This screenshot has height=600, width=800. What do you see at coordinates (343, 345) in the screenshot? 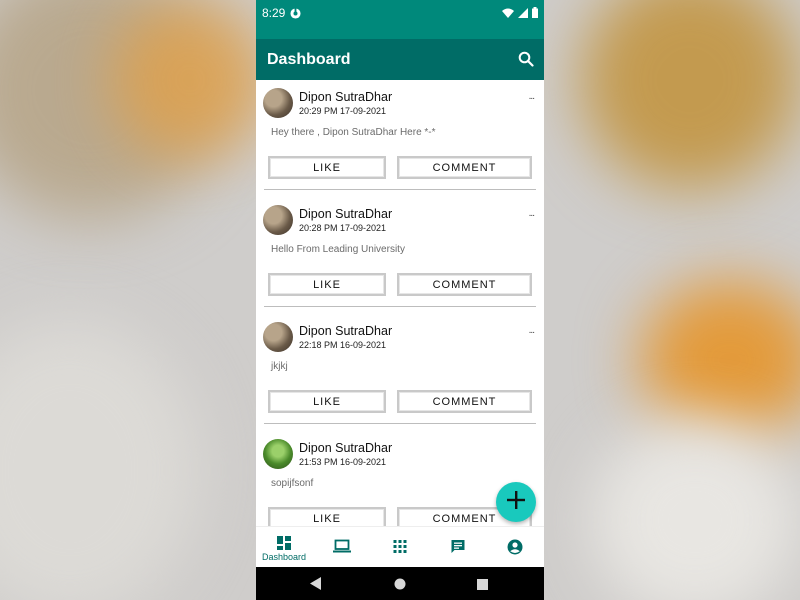
I see `post-time: 22:18 PM 16-09-2021` at bounding box center [343, 345].